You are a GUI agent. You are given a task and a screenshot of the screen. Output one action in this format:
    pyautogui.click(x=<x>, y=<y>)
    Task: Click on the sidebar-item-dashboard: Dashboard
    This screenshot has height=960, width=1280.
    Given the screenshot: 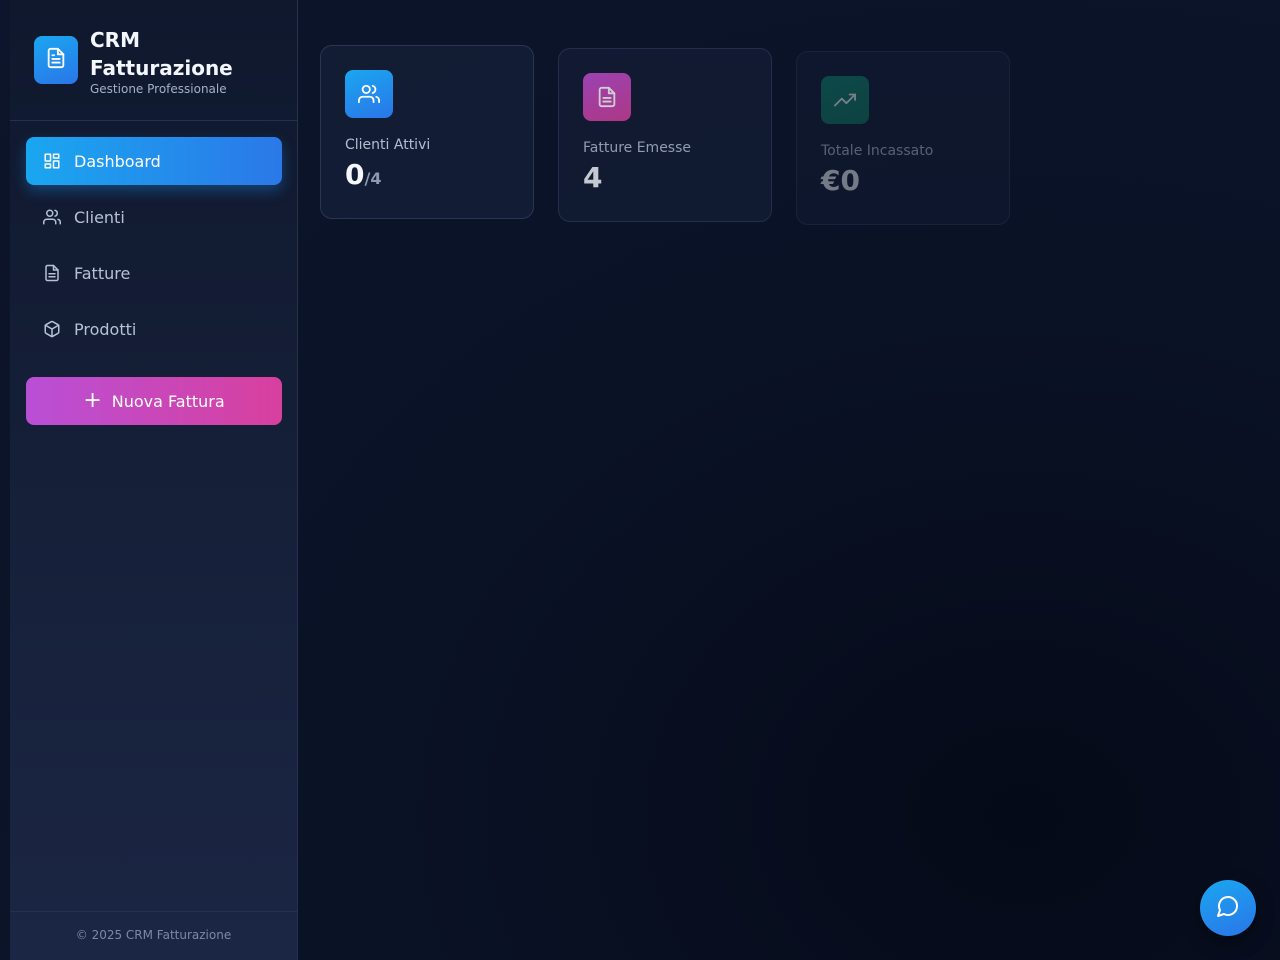 What is the action you would take?
    pyautogui.click(x=154, y=161)
    